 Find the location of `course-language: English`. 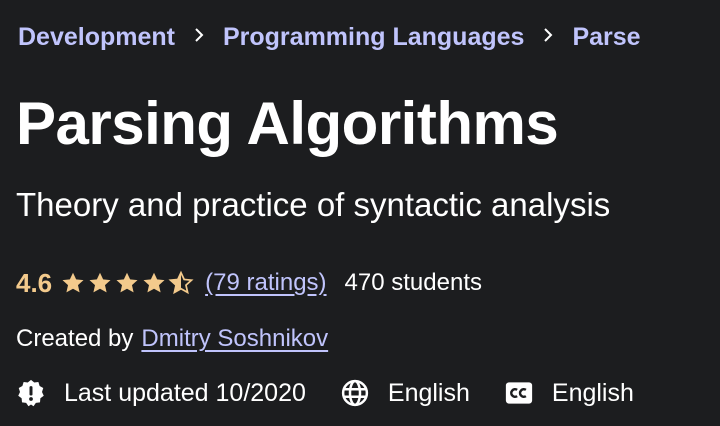

course-language: English is located at coordinates (405, 393).